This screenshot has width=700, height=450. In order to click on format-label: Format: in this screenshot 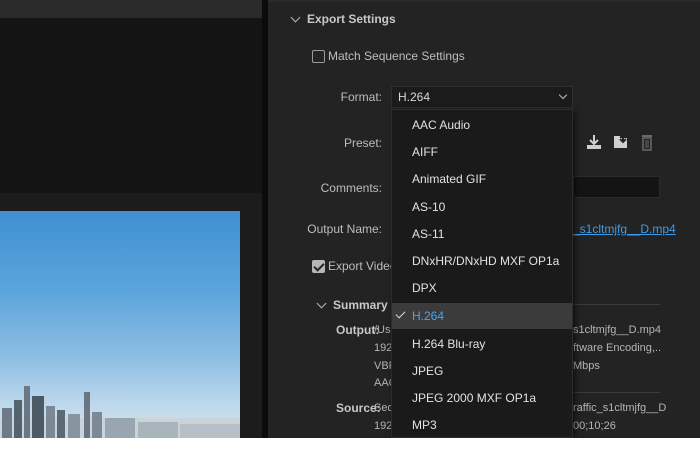, I will do `click(361, 97)`.